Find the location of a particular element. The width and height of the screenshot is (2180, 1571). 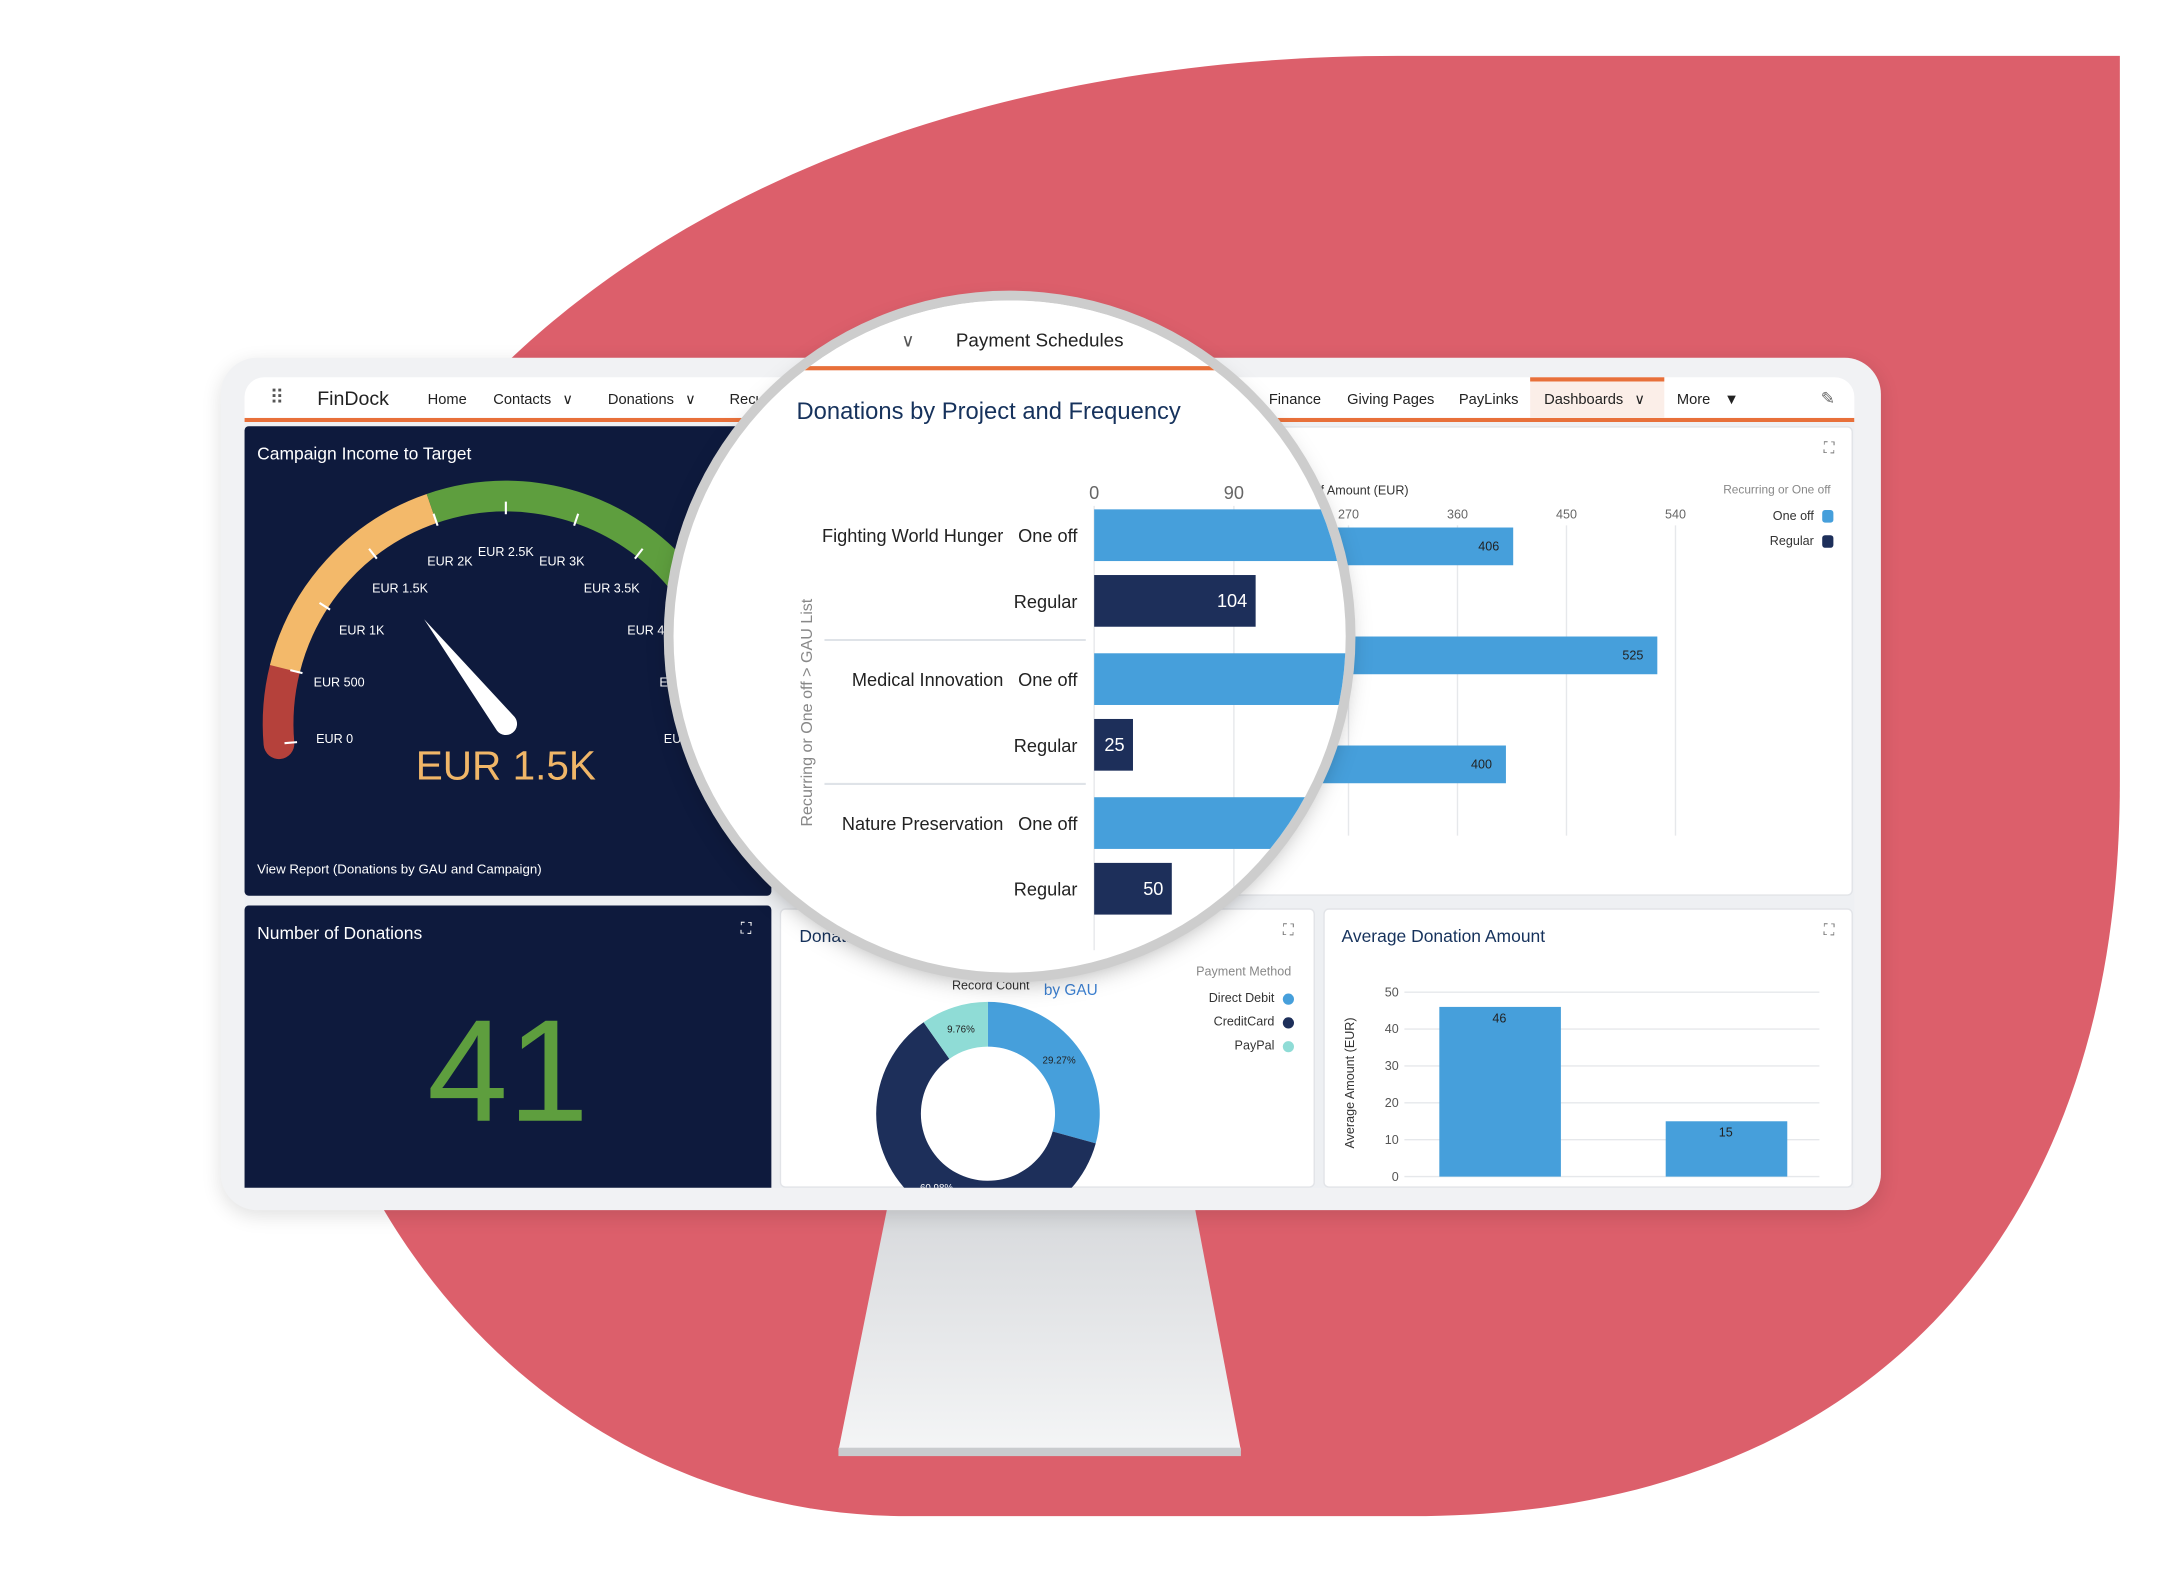

legend-label: One off is located at coordinates (1793, 515).